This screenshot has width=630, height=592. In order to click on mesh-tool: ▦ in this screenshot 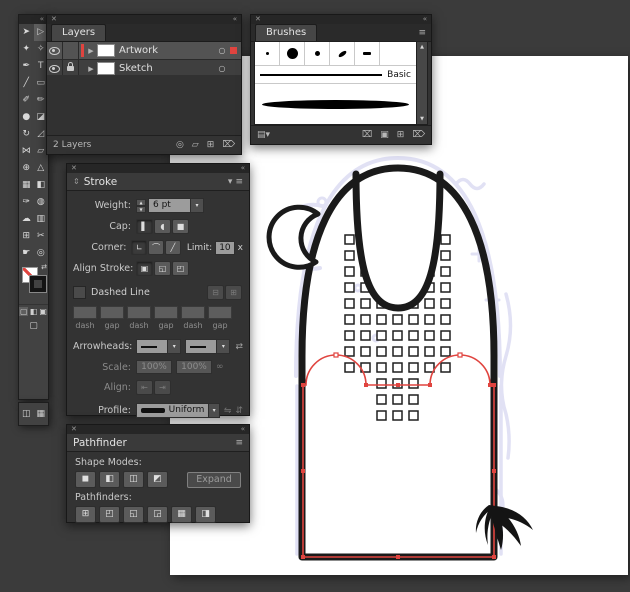, I will do `click(26, 185)`.